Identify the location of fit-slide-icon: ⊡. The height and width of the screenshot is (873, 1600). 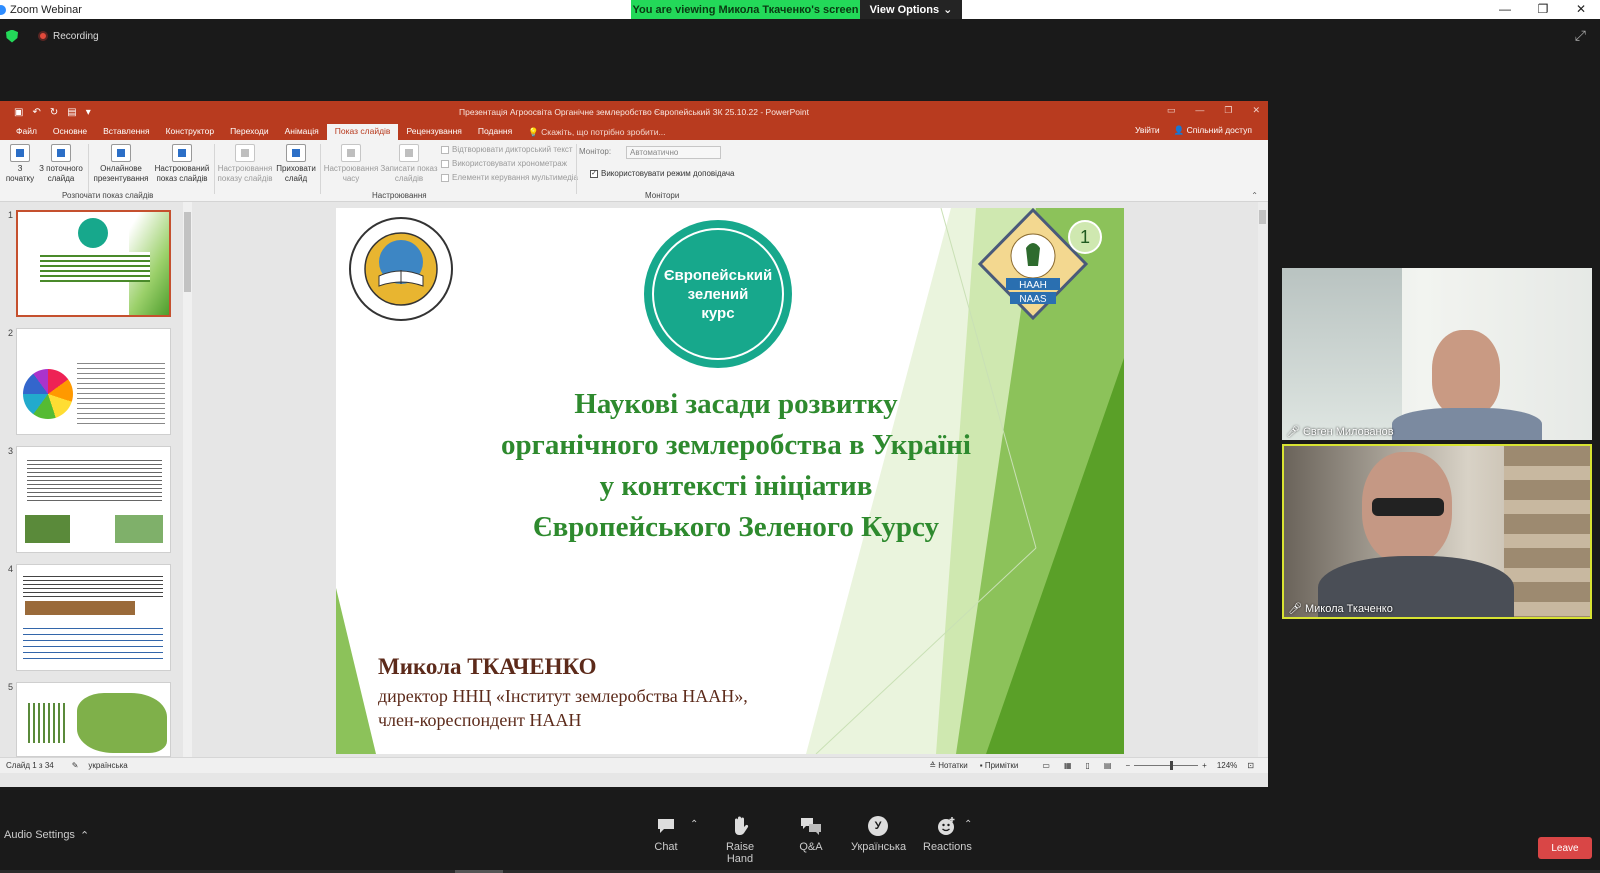
(1250, 765).